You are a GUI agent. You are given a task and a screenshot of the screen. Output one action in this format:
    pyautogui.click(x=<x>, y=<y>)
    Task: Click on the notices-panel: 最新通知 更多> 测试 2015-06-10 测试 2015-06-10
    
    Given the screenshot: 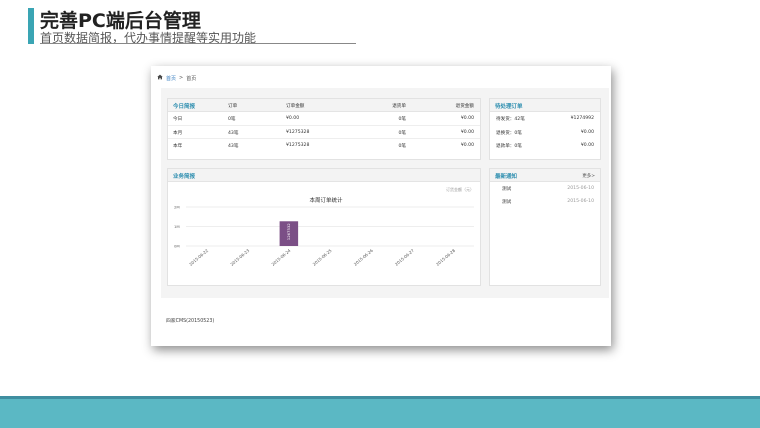 What is the action you would take?
    pyautogui.click(x=545, y=227)
    